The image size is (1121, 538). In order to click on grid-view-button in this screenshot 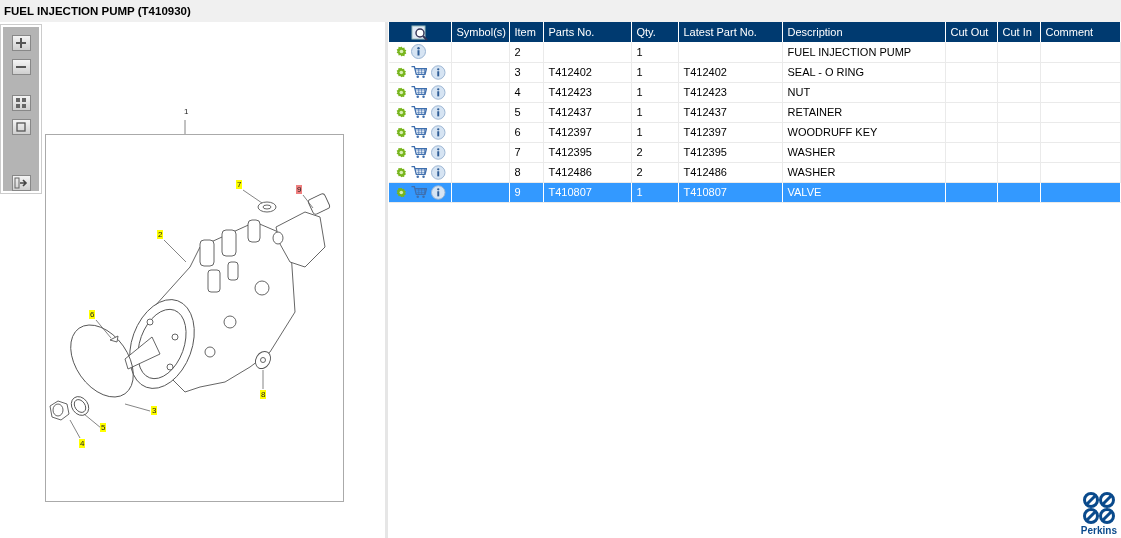, I will do `click(21, 102)`.